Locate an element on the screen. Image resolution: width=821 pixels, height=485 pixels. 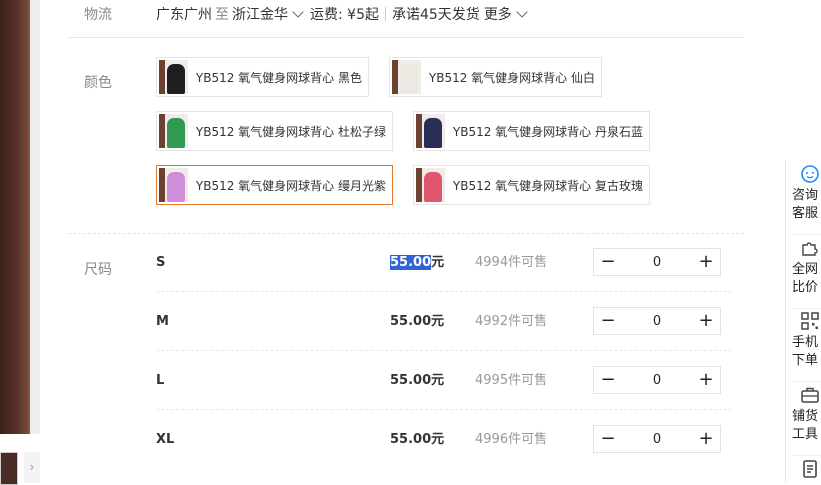
color-option: YB512 氧气健身网球背心 缦月光紫 is located at coordinates (274, 185).